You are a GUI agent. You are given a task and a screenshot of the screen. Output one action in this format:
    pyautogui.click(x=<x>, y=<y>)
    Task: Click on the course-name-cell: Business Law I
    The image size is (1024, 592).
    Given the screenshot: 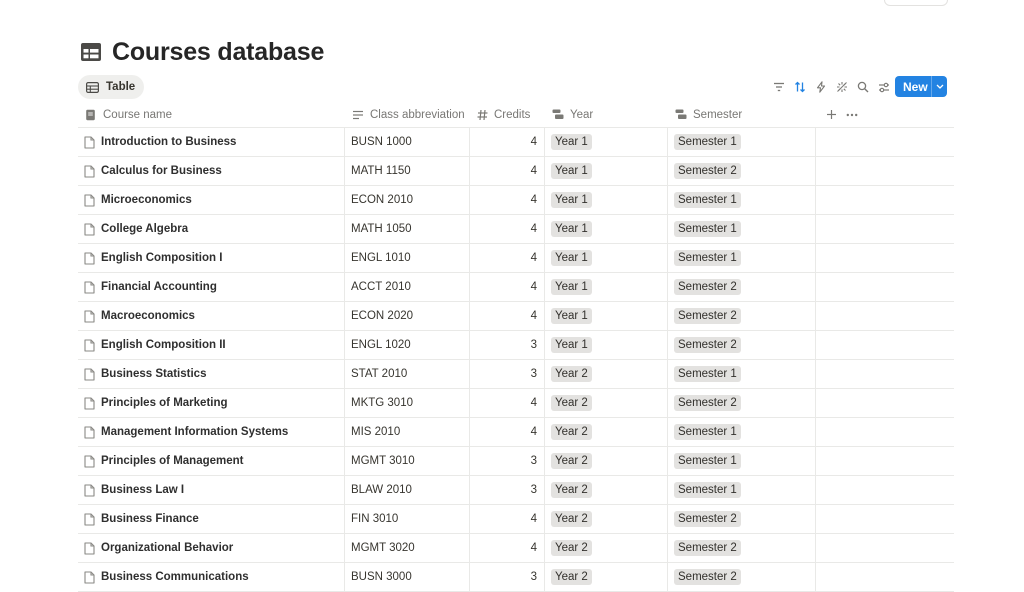 What is the action you would take?
    pyautogui.click(x=211, y=490)
    